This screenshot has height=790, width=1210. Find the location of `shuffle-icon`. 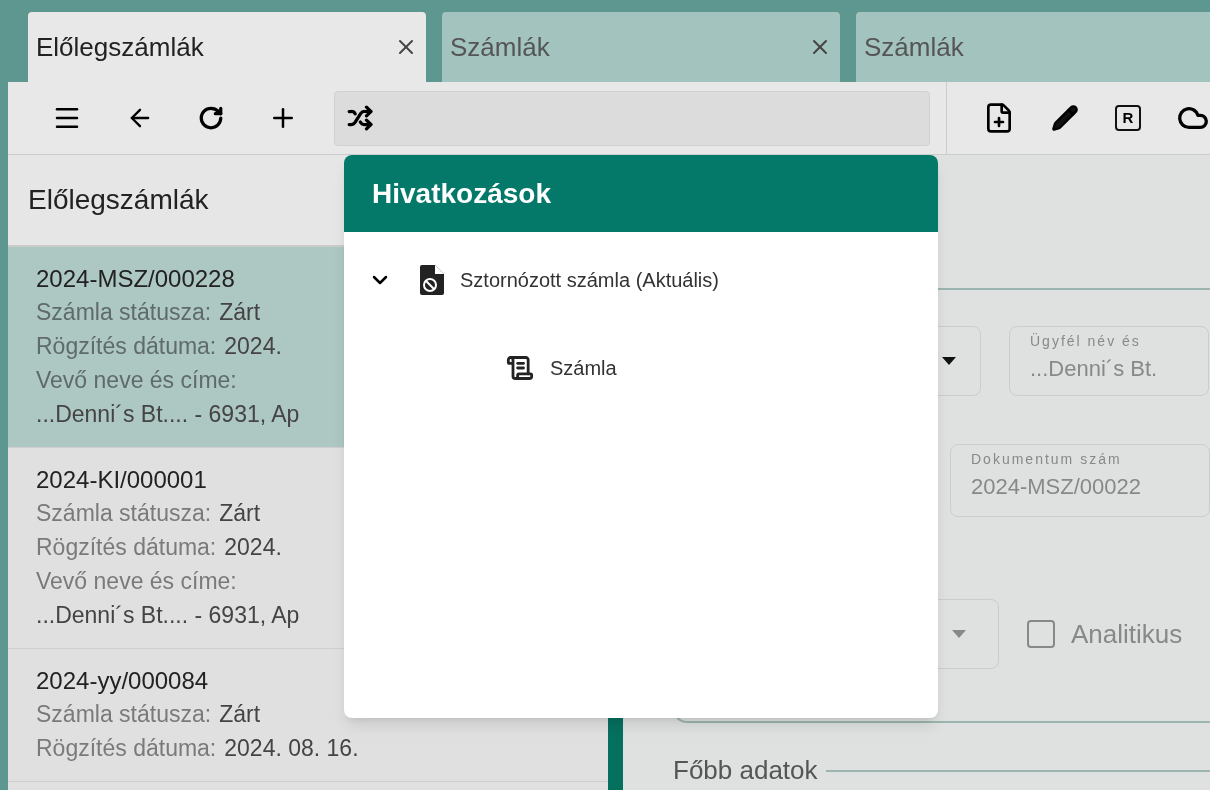

shuffle-icon is located at coordinates (360, 118).